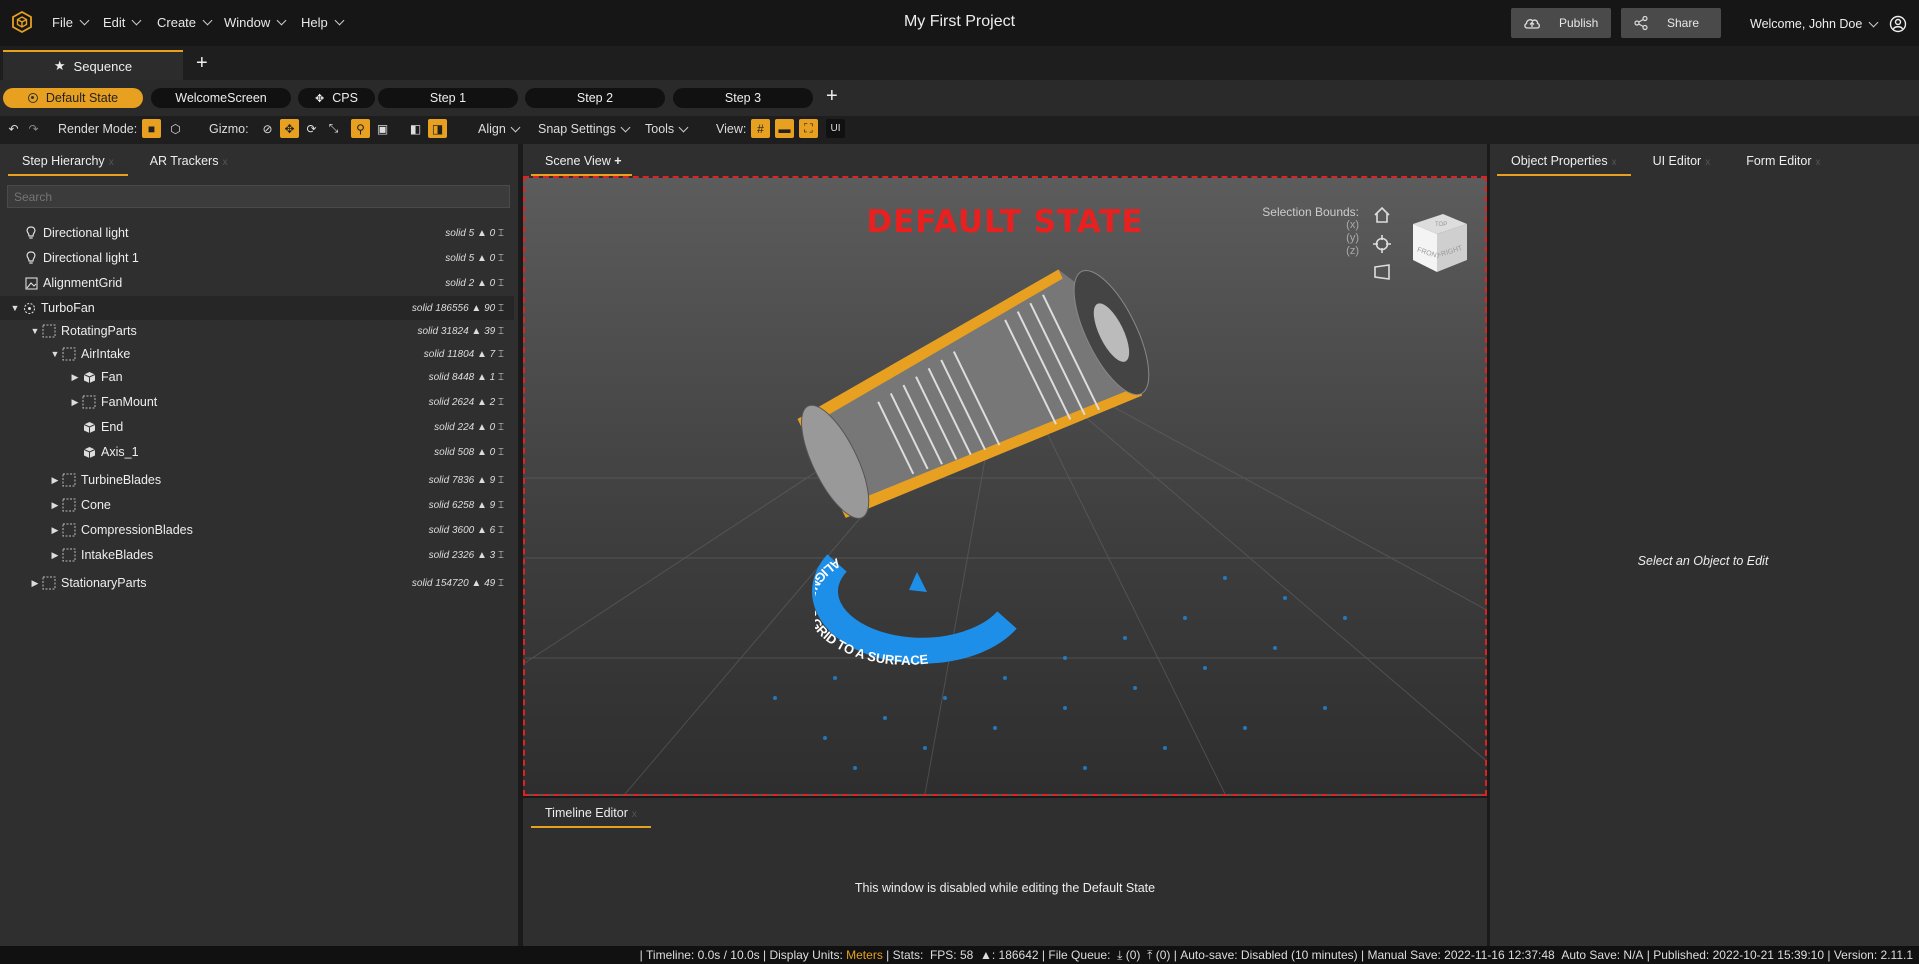 The image size is (1919, 964). What do you see at coordinates (832, 96) in the screenshot?
I see `add-step-button: +` at bounding box center [832, 96].